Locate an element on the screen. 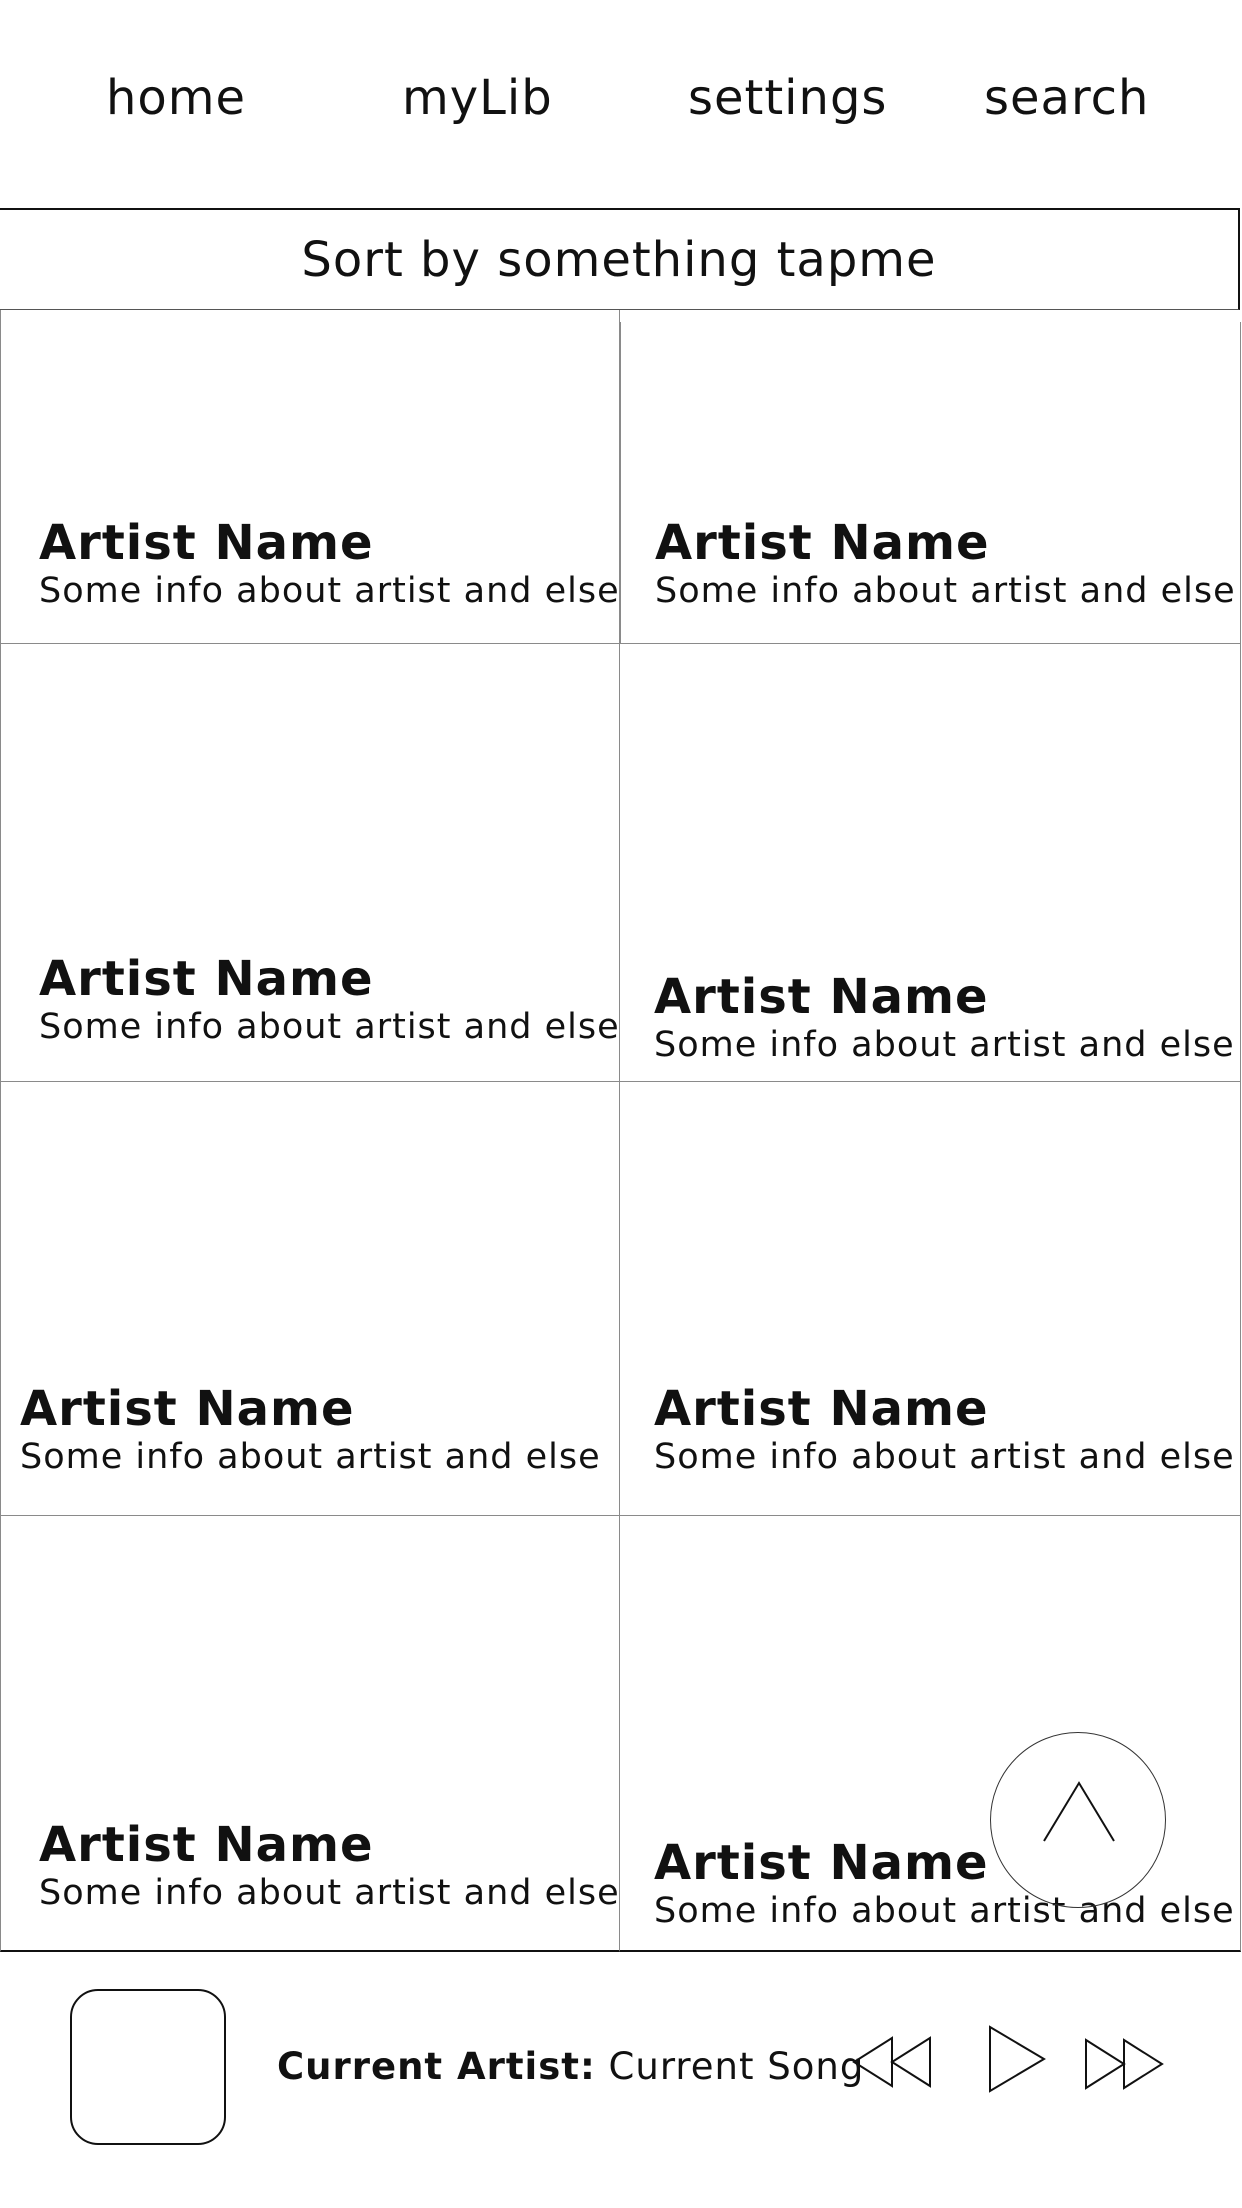  play-icon is located at coordinates (1017, 2059).